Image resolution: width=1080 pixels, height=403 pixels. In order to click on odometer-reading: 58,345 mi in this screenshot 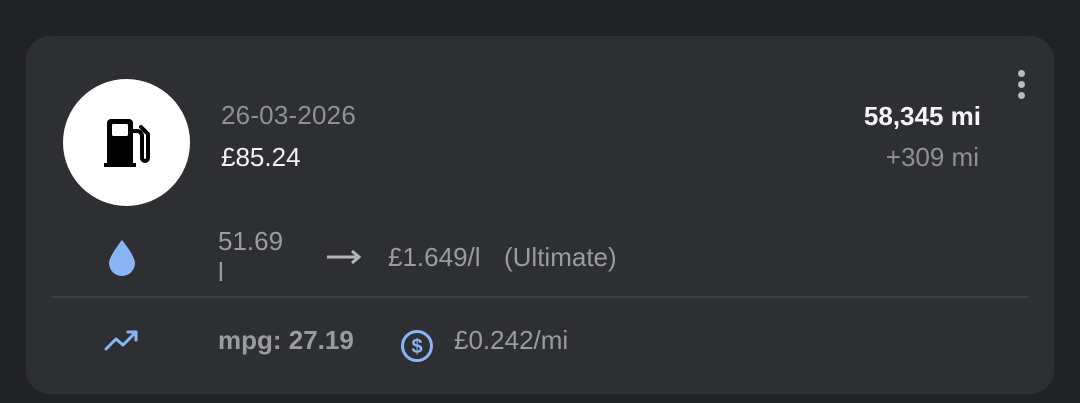, I will do `click(922, 116)`.